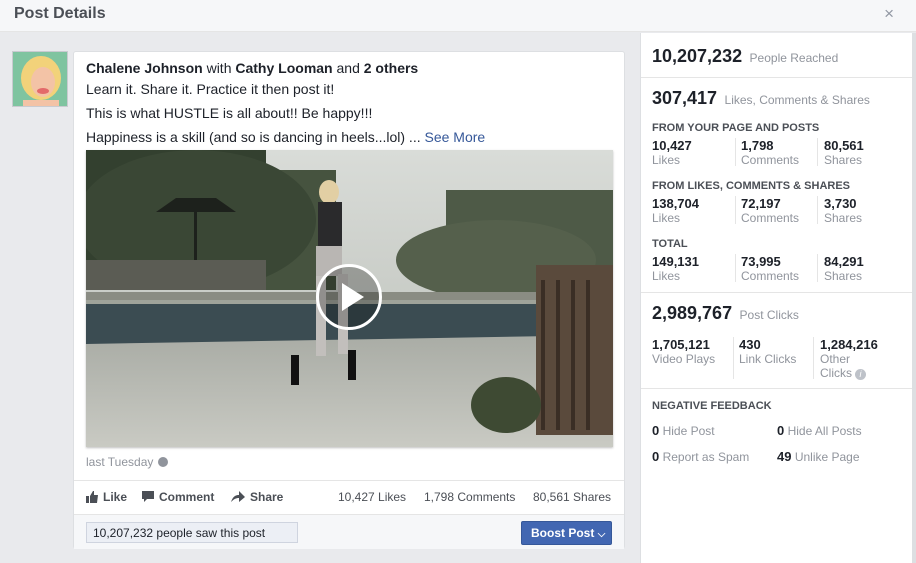 The width and height of the screenshot is (916, 563). I want to click on stat-label: Link Clicks, so click(768, 359).